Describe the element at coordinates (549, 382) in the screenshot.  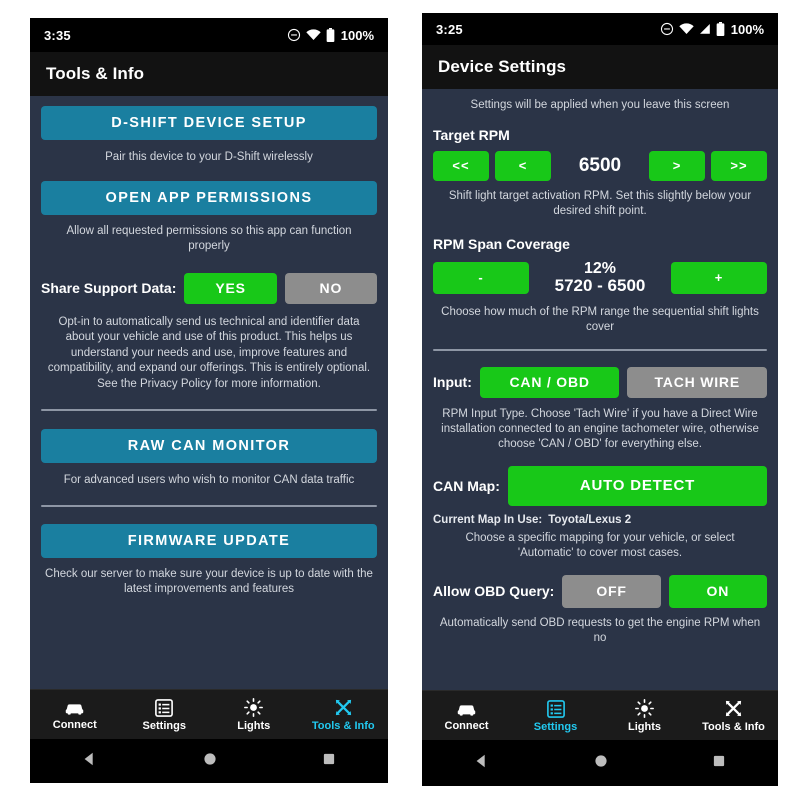
I see `input-type-can-obd-button: CAN / OBD` at that location.